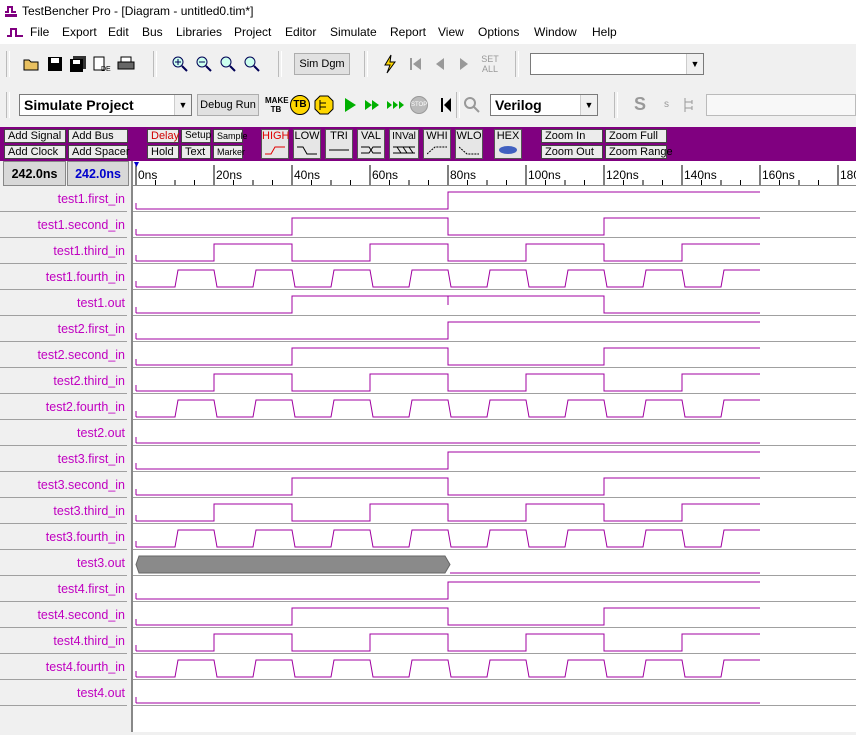 Image resolution: width=856 pixels, height=735 pixels. Describe the element at coordinates (498, 32) in the screenshot. I see `menu-options: Options` at that location.